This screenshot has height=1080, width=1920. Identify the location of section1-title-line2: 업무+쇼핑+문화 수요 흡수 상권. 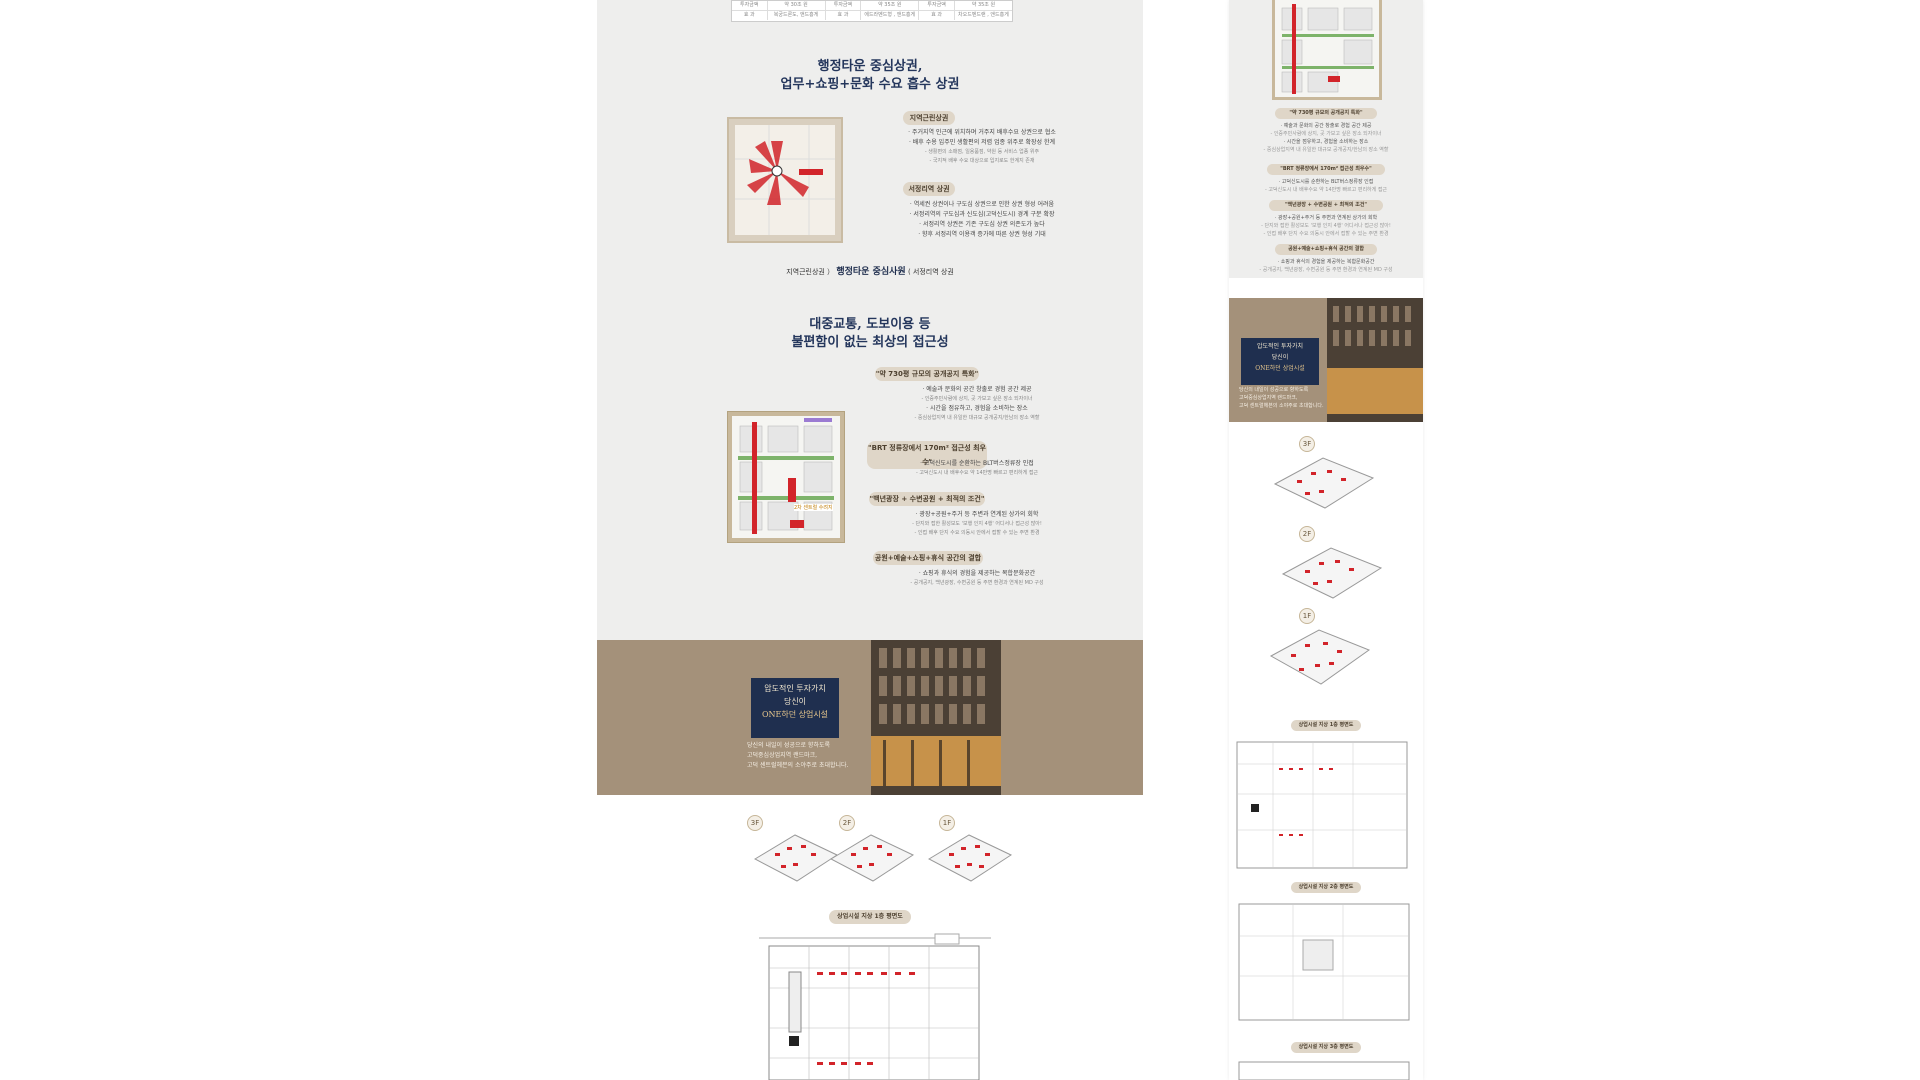
(870, 84).